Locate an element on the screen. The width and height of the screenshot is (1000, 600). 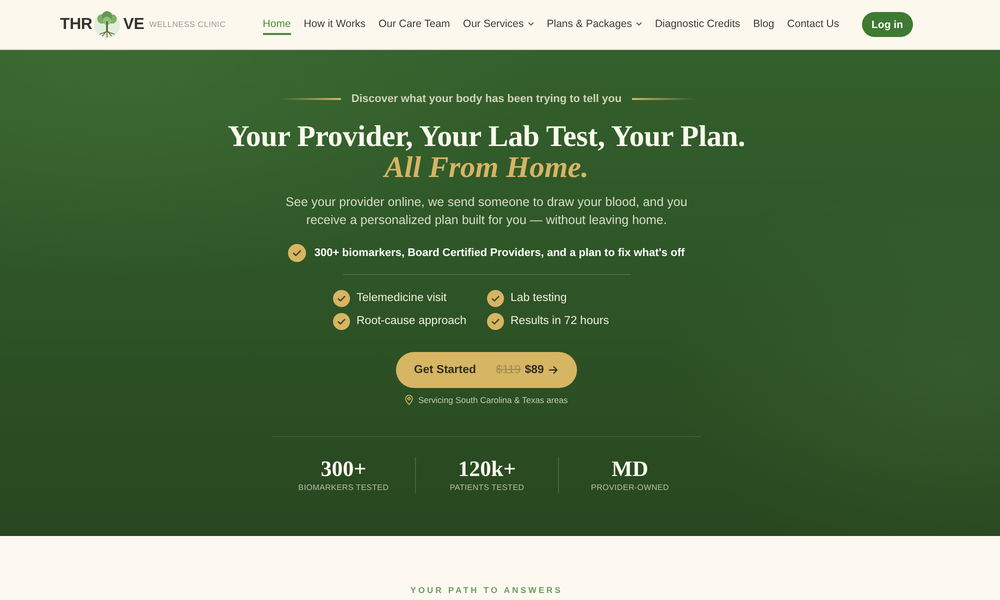
logo-tagline: WELLNESS CLINIC is located at coordinates (187, 25).